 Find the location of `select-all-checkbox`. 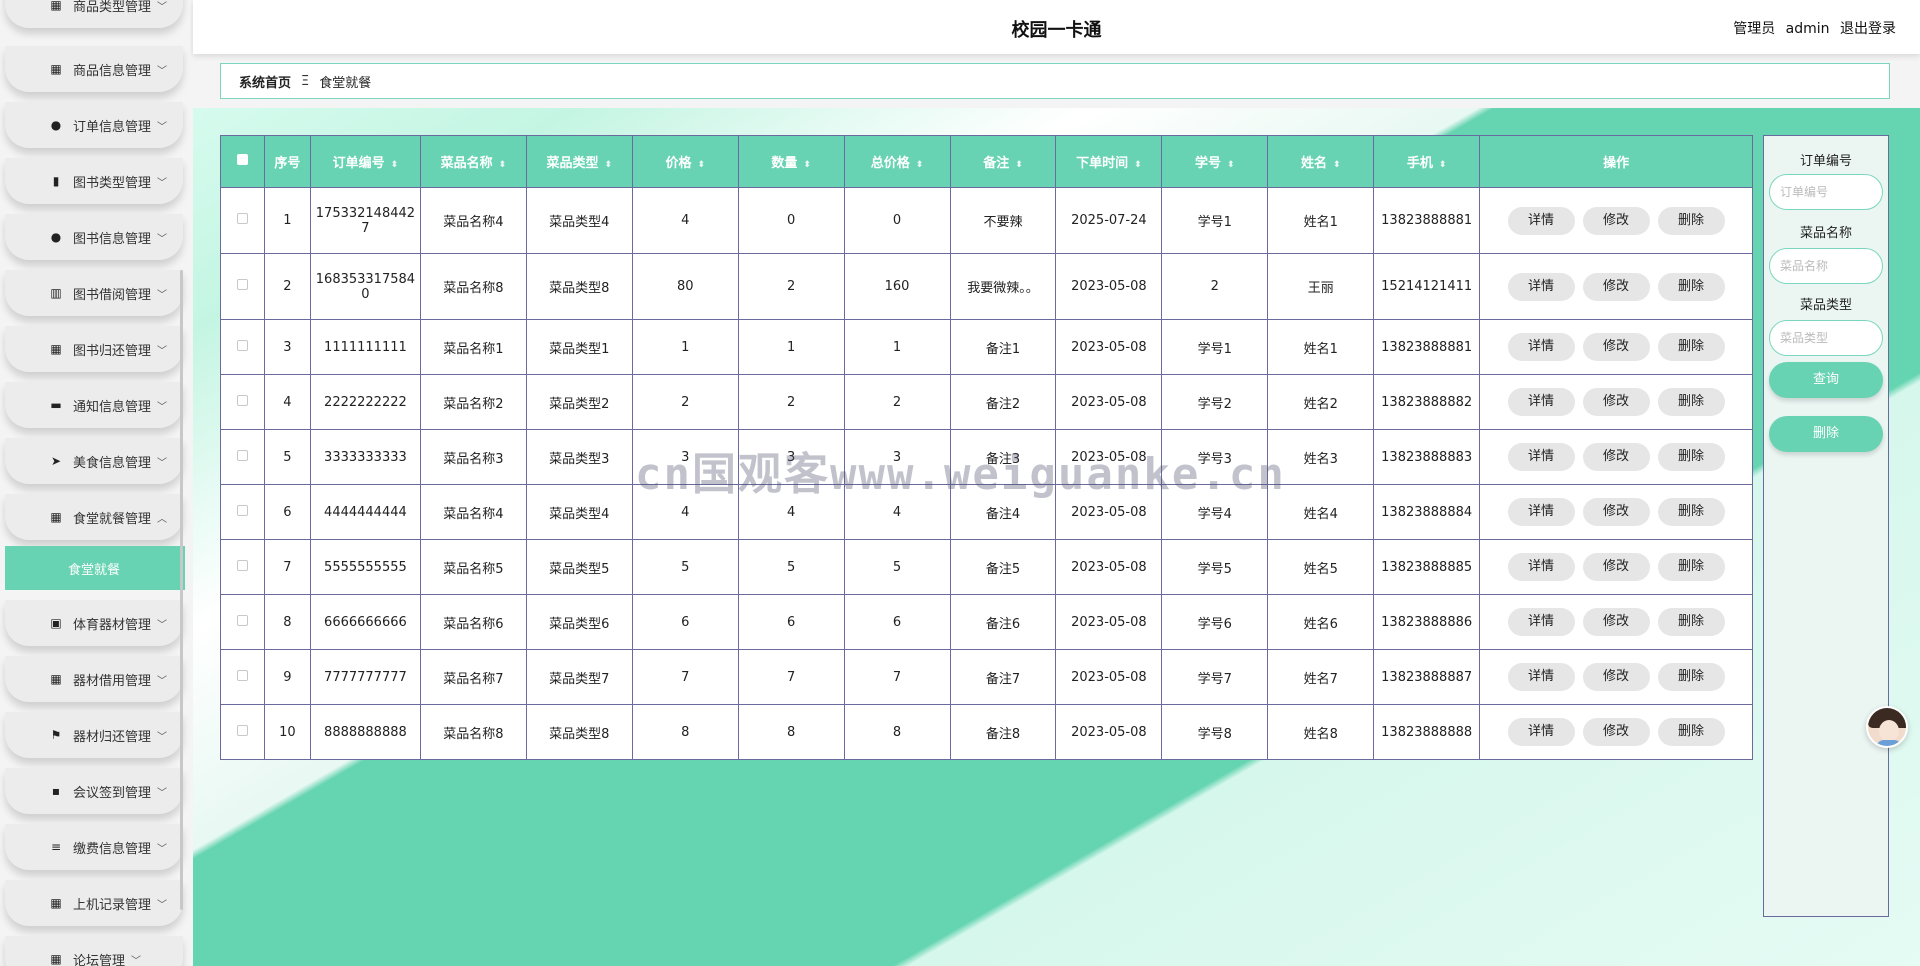

select-all-checkbox is located at coordinates (242, 161).